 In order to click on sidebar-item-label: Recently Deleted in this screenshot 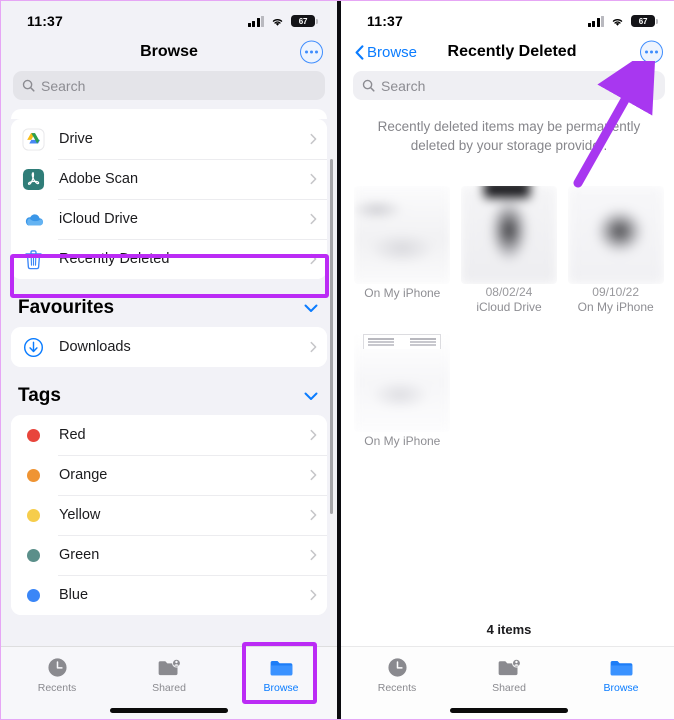, I will do `click(114, 259)`.